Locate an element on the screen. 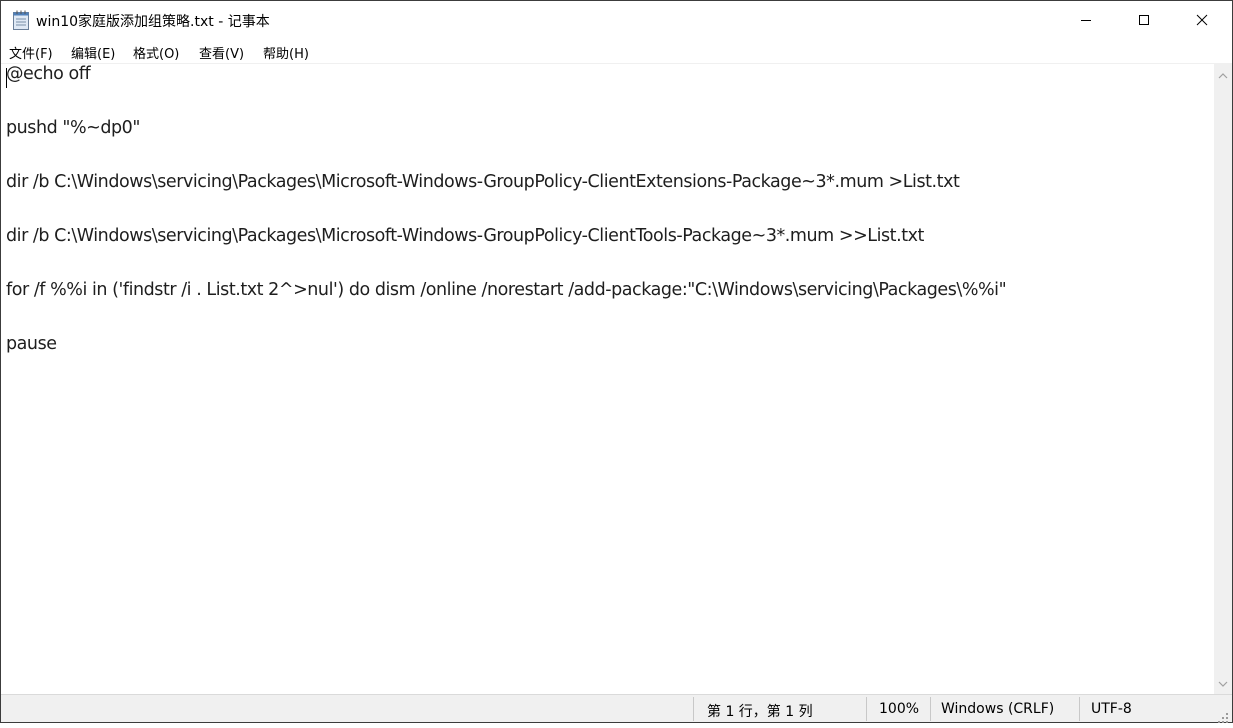 Image resolution: width=1233 pixels, height=728 pixels. editor-line: @echo off is located at coordinates (48, 74).